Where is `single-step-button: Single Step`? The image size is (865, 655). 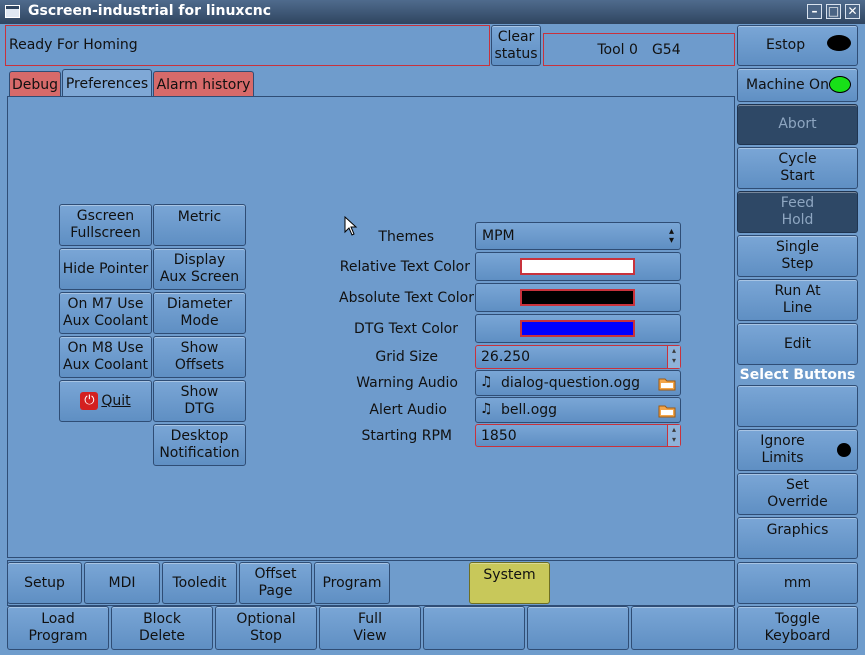 single-step-button: Single Step is located at coordinates (797, 256).